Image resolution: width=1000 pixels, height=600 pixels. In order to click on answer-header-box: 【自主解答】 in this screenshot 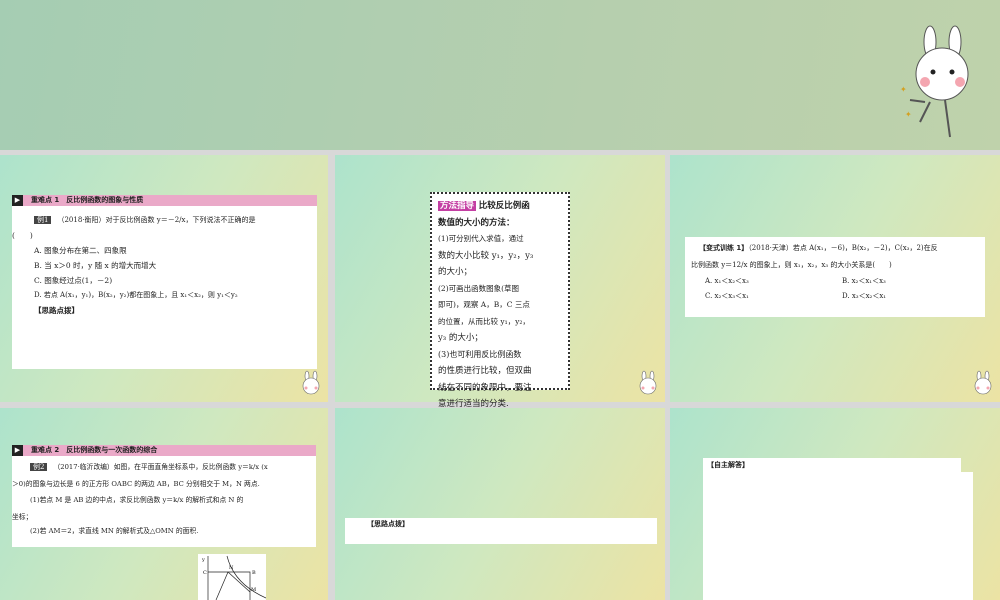, I will do `click(832, 465)`.